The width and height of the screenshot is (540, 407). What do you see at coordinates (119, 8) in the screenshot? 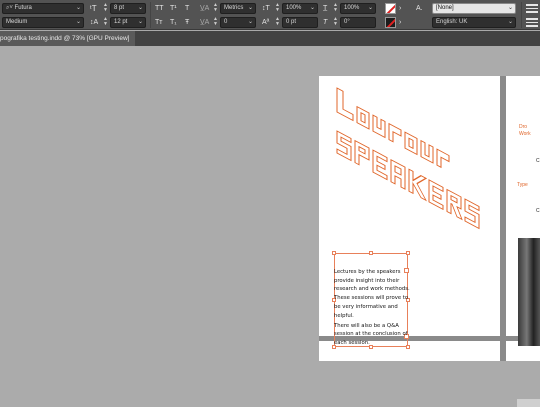
I see `font-size-value: 8 pt` at bounding box center [119, 8].